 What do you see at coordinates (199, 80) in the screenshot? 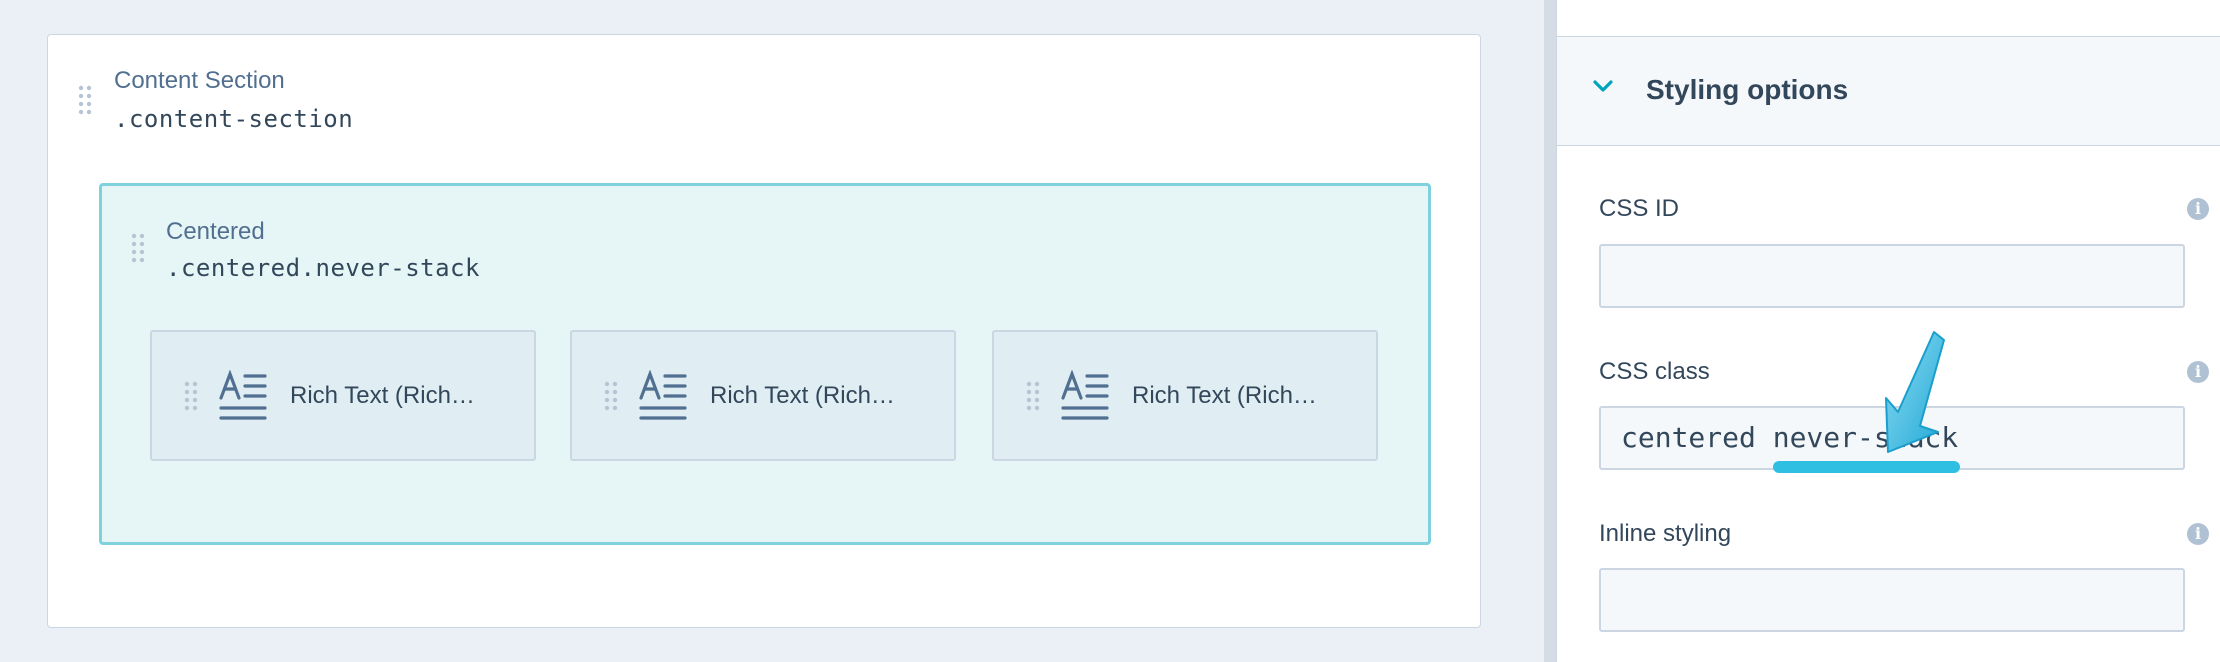
I see `section-title: Content Section` at bounding box center [199, 80].